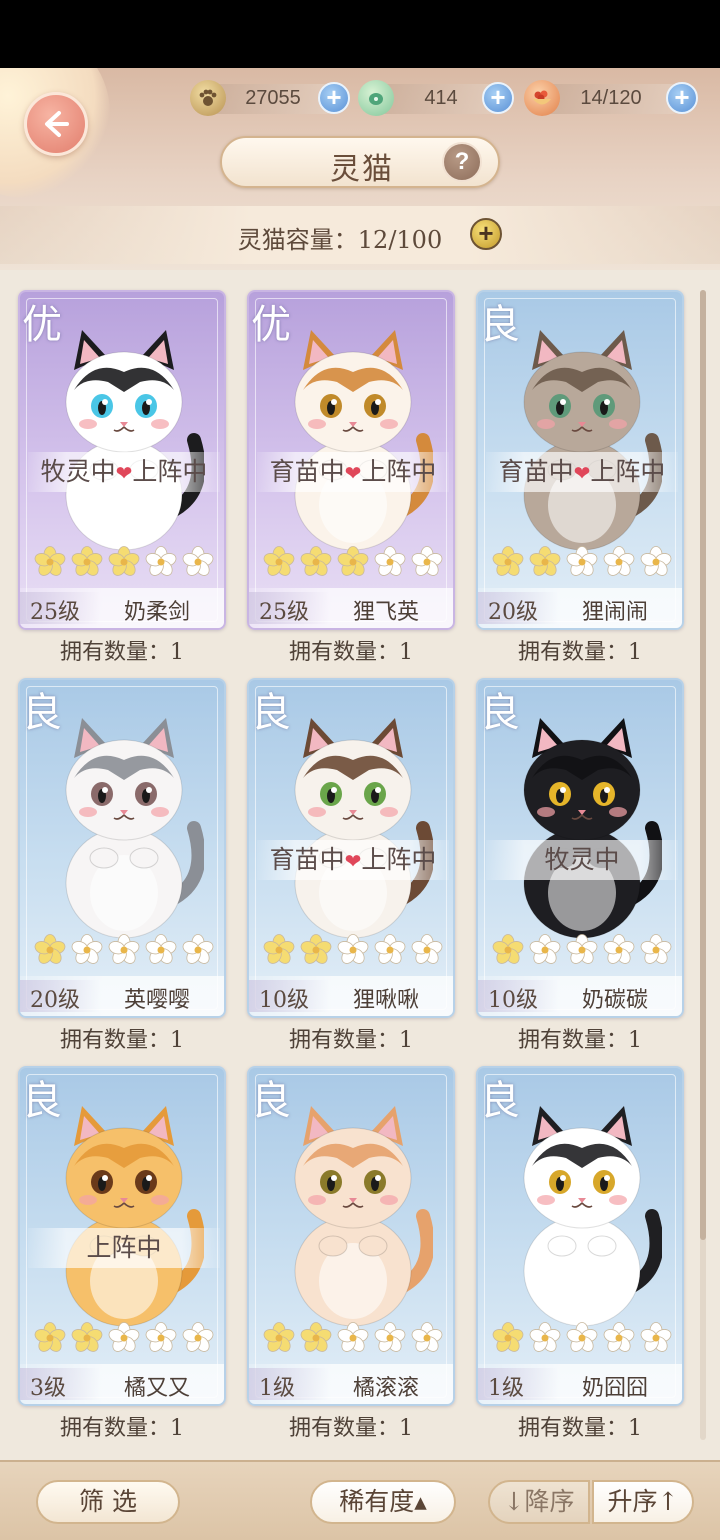 The width and height of the screenshot is (720, 1540). I want to click on add-food-button: +, so click(682, 98).